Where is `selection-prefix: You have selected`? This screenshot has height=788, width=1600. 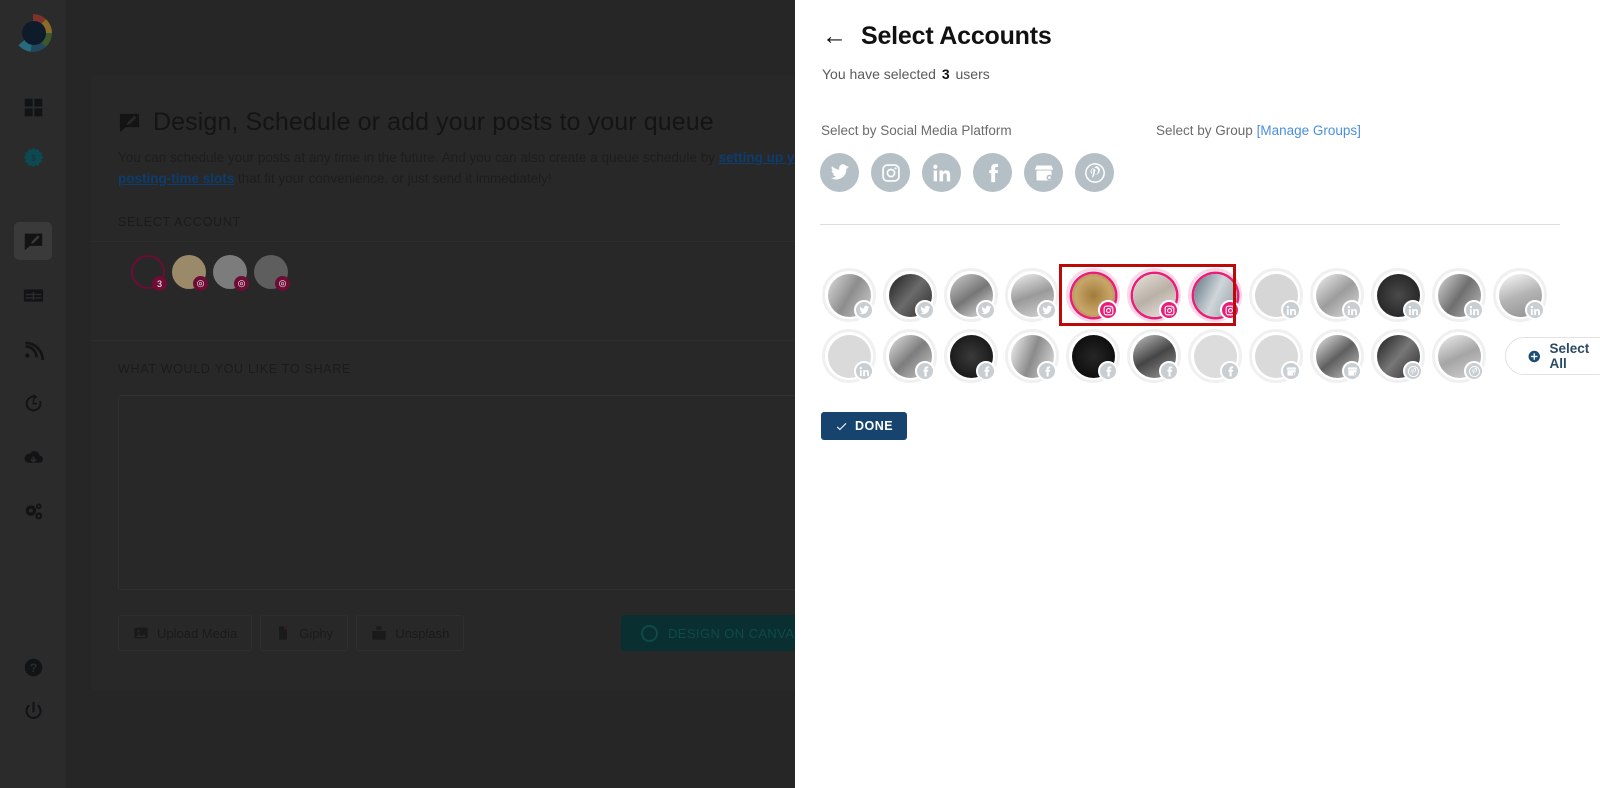
selection-prefix: You have selected is located at coordinates (879, 74).